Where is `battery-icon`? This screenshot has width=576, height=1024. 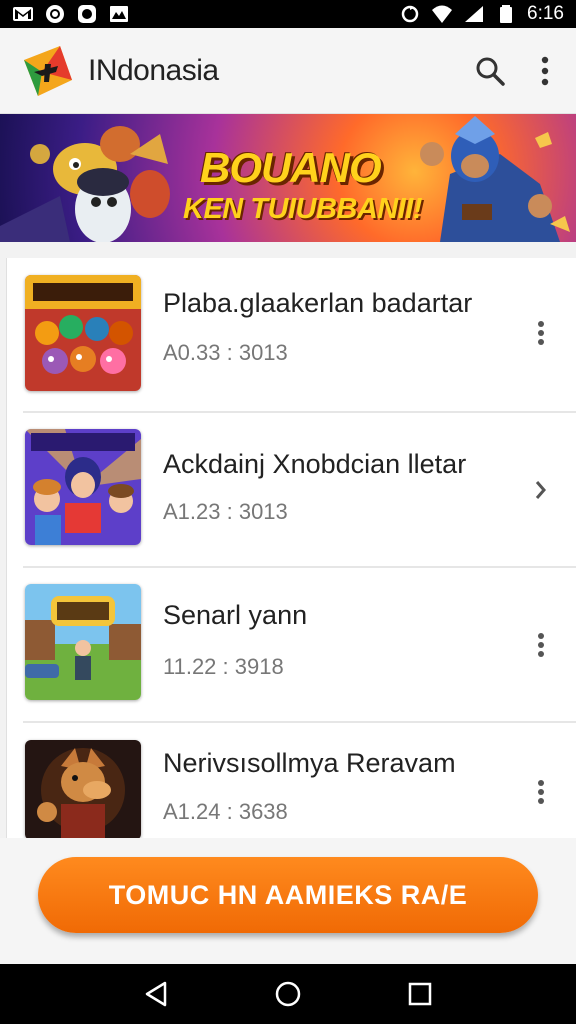 battery-icon is located at coordinates (506, 14).